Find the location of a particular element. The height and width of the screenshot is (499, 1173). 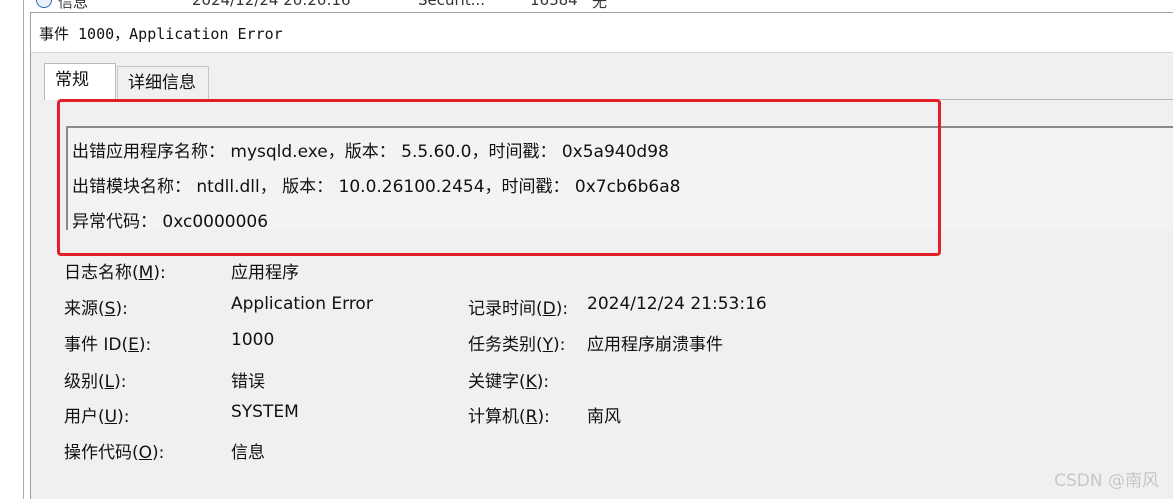

row-event-id: 16384 is located at coordinates (554, 4).